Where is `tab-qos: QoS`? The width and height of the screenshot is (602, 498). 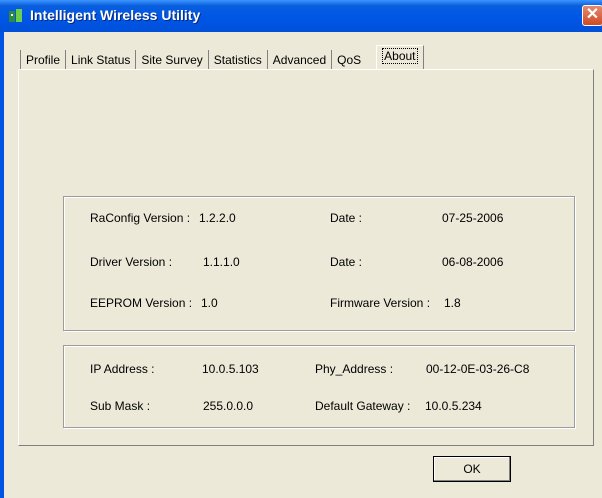
tab-qos: QoS is located at coordinates (349, 60).